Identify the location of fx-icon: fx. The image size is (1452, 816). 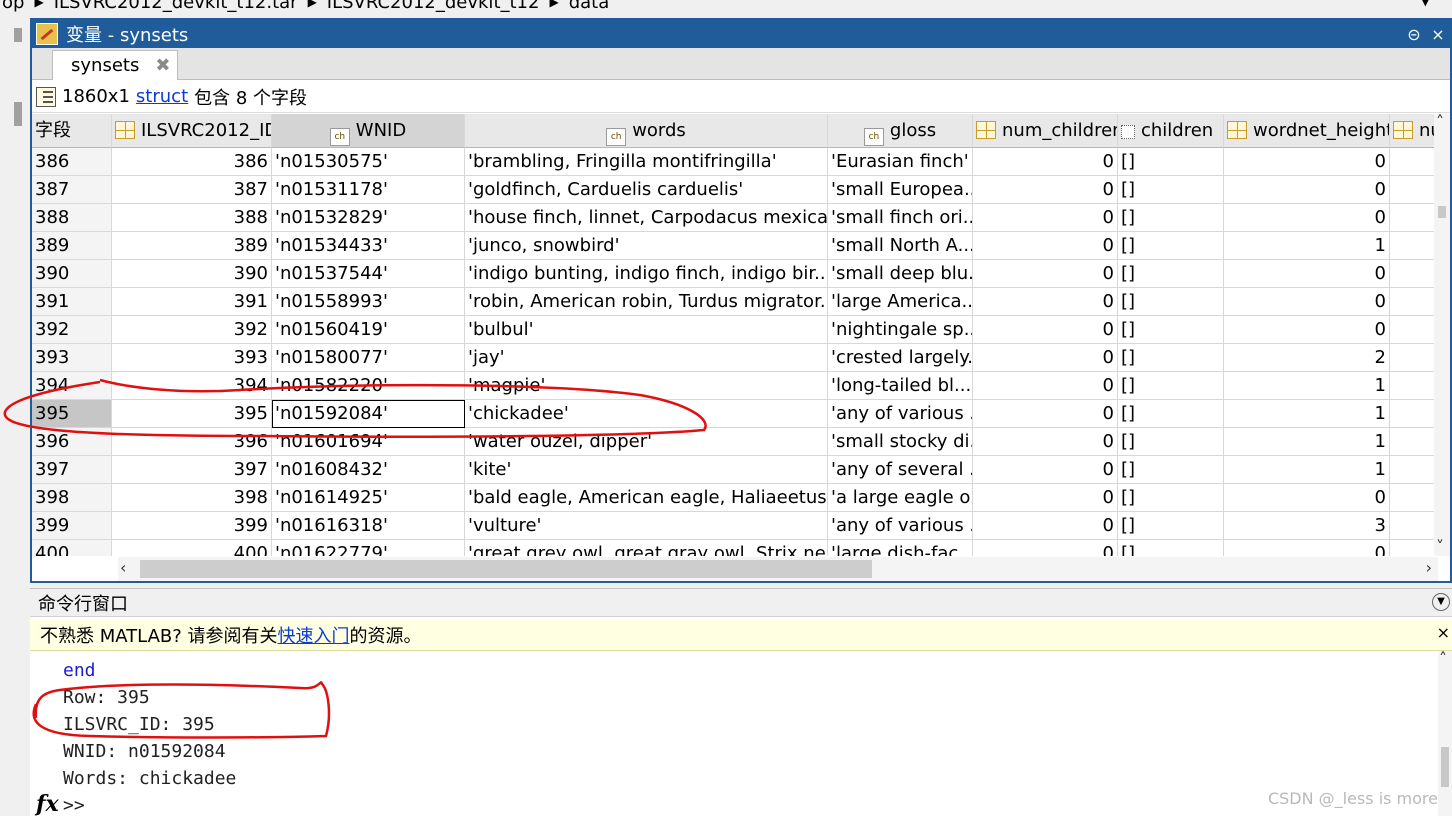
(47, 803).